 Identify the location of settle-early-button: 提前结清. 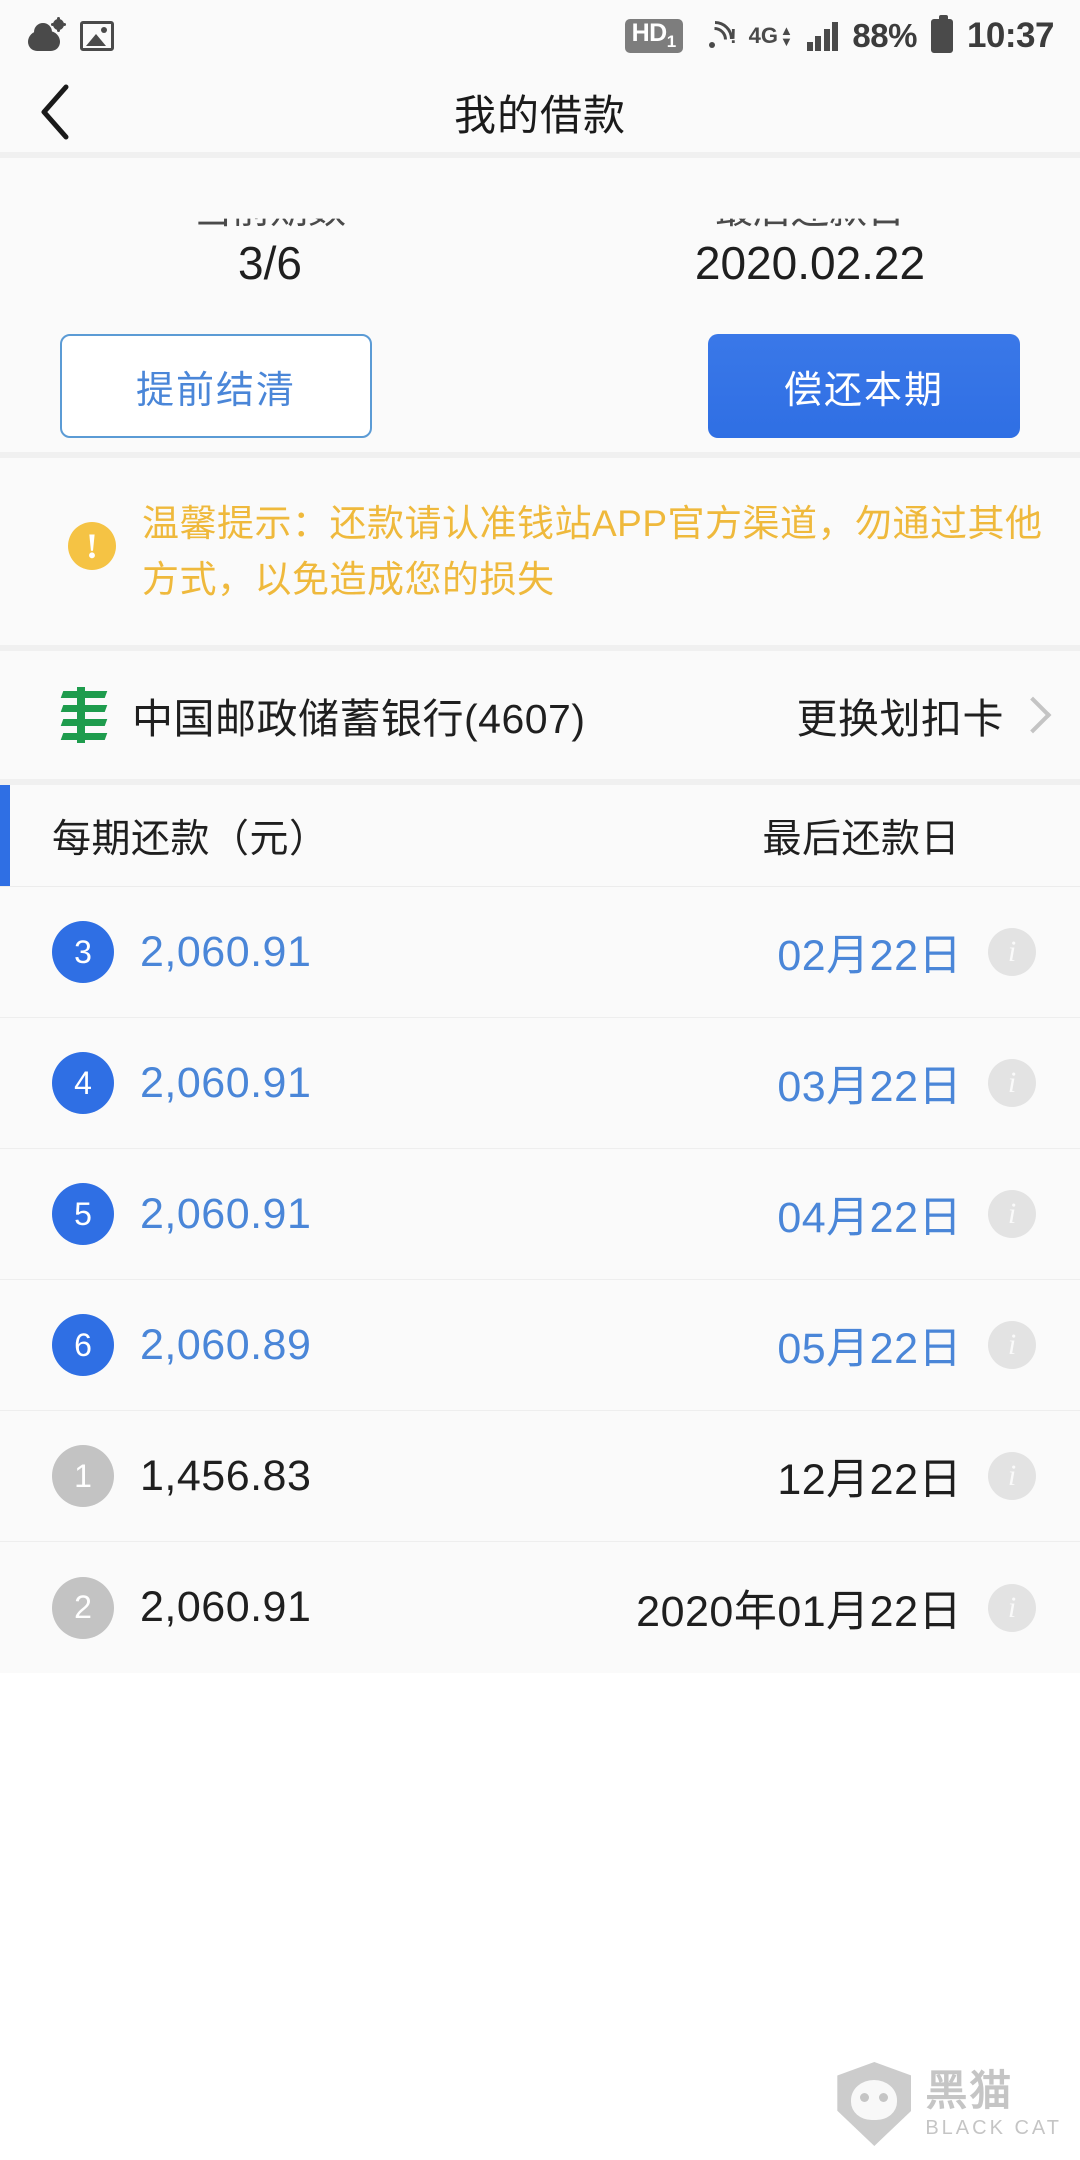
(216, 386).